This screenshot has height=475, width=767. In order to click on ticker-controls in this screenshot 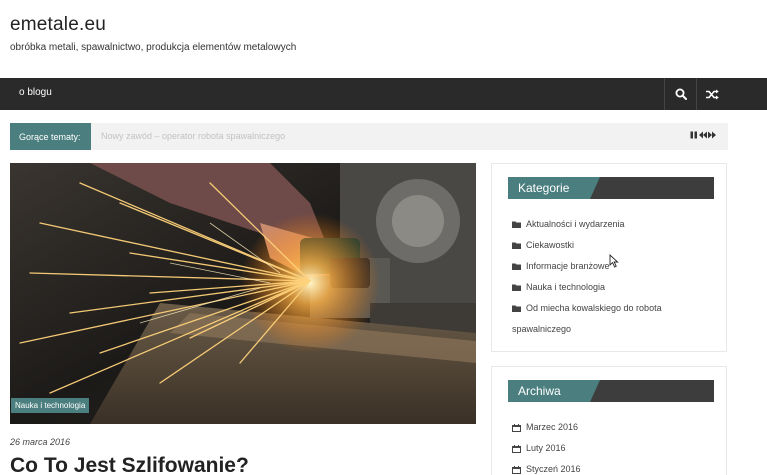, I will do `click(703, 135)`.